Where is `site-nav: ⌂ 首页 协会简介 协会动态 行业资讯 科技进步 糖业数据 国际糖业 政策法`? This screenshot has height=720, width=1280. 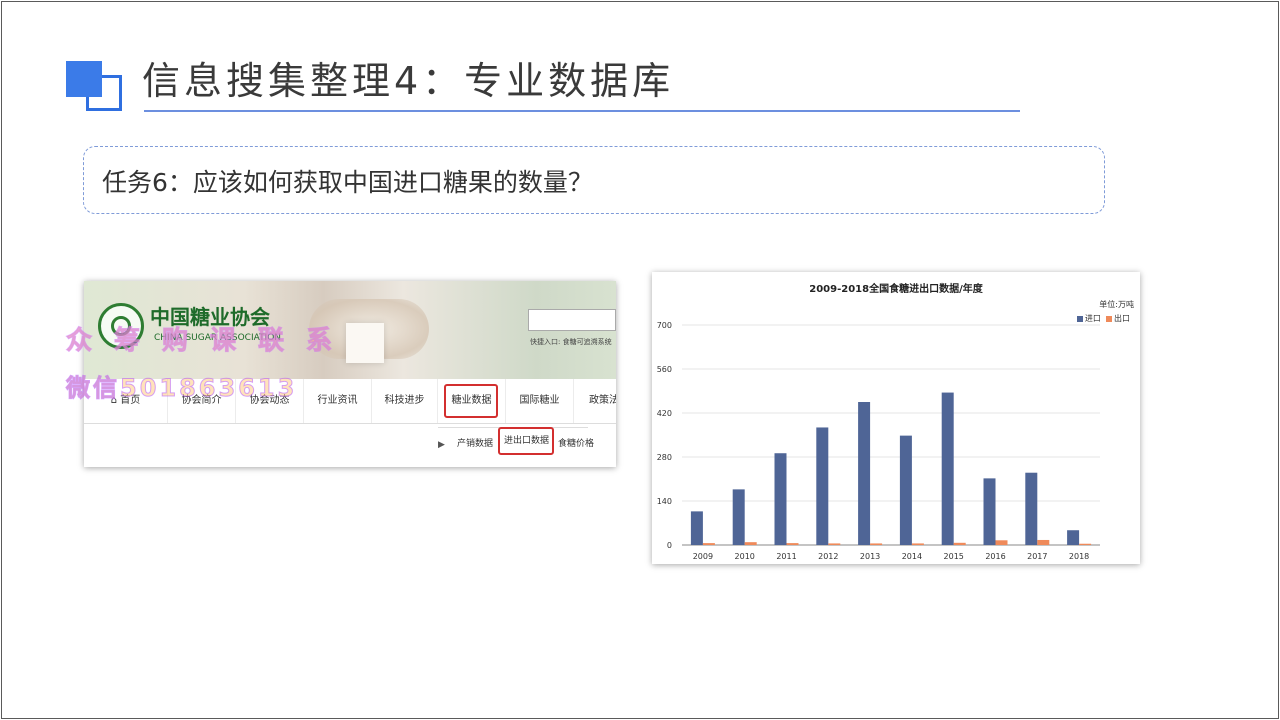
site-nav: ⌂ 首页 协会简介 协会动态 行业资讯 科技进步 糖业数据 国际糖业 政策法 is located at coordinates (350, 401).